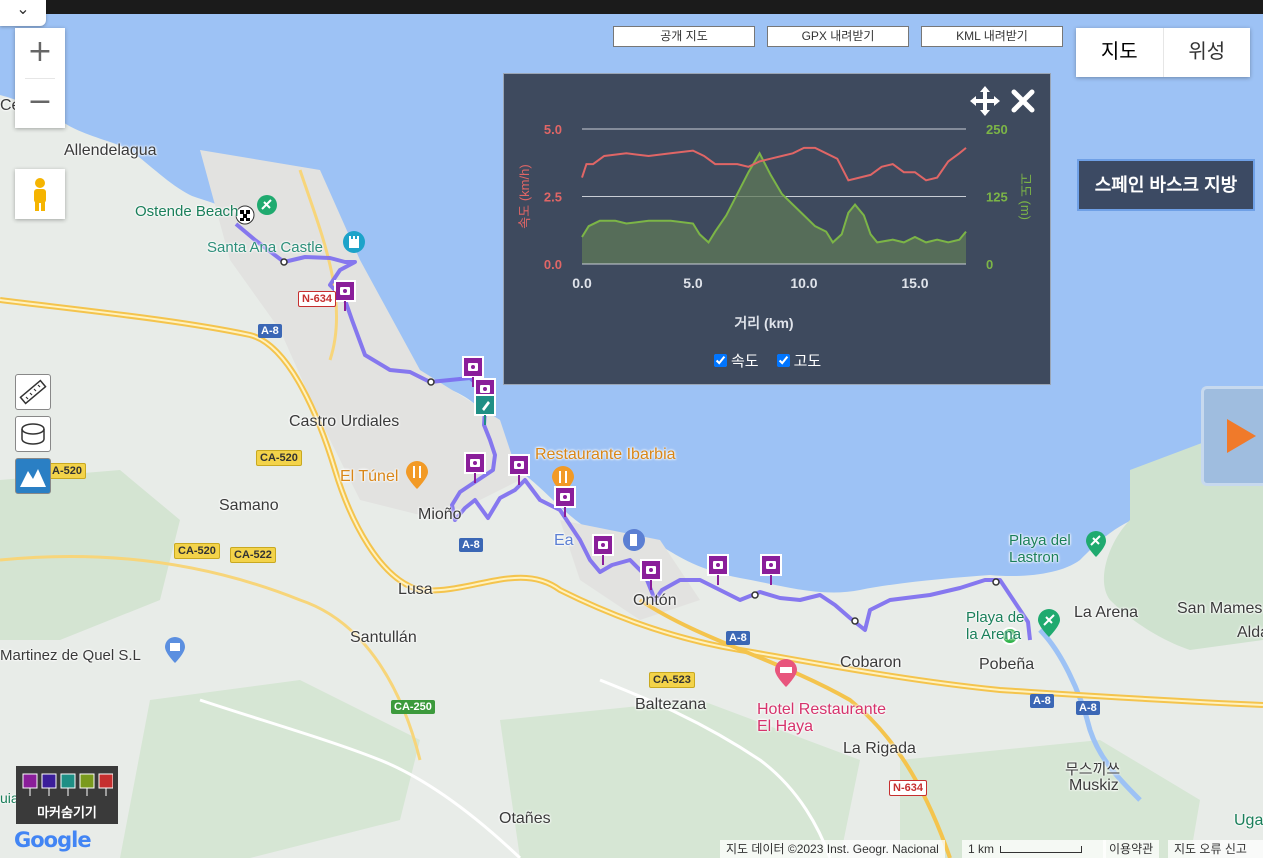 The width and height of the screenshot is (1263, 858). I want to click on speed-line, so click(774, 164).